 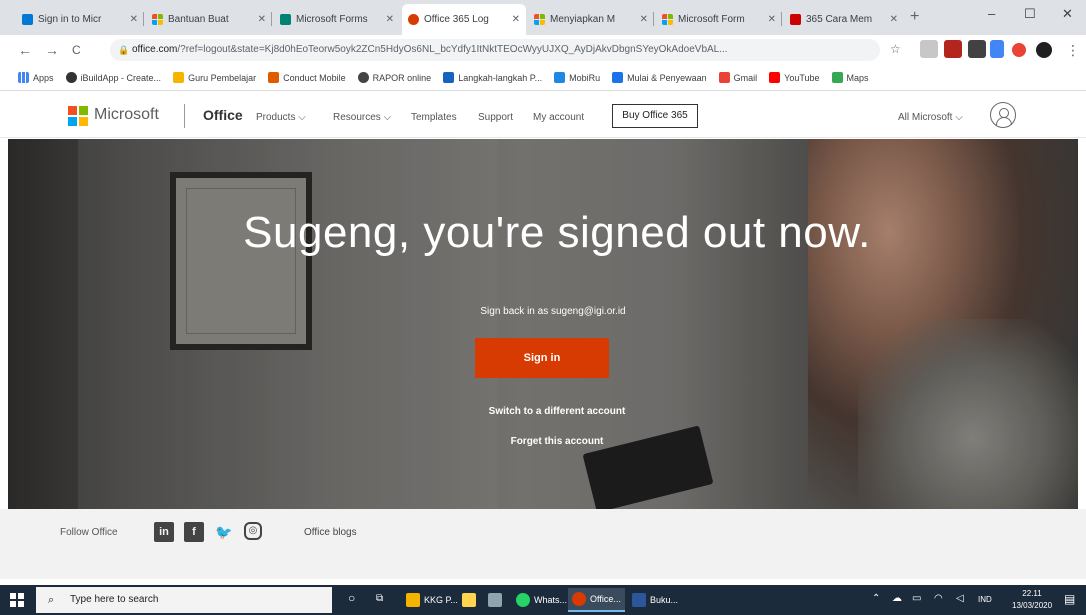 What do you see at coordinates (1067, 14) in the screenshot?
I see `close-window-button: ✕` at bounding box center [1067, 14].